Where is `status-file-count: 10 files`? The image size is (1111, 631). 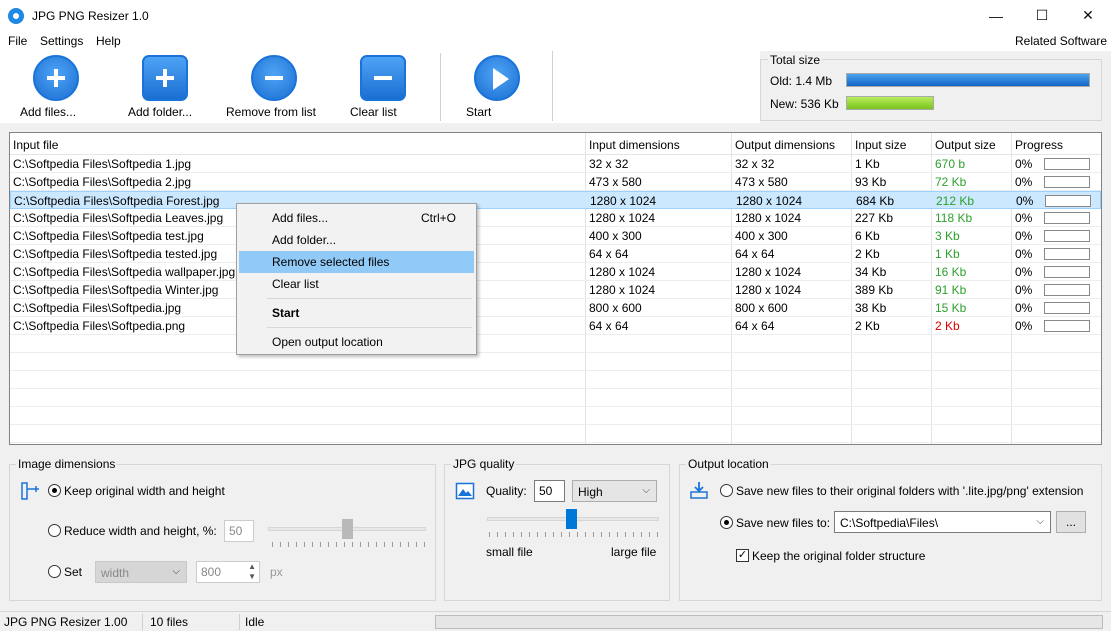 status-file-count: 10 files is located at coordinates (169, 622).